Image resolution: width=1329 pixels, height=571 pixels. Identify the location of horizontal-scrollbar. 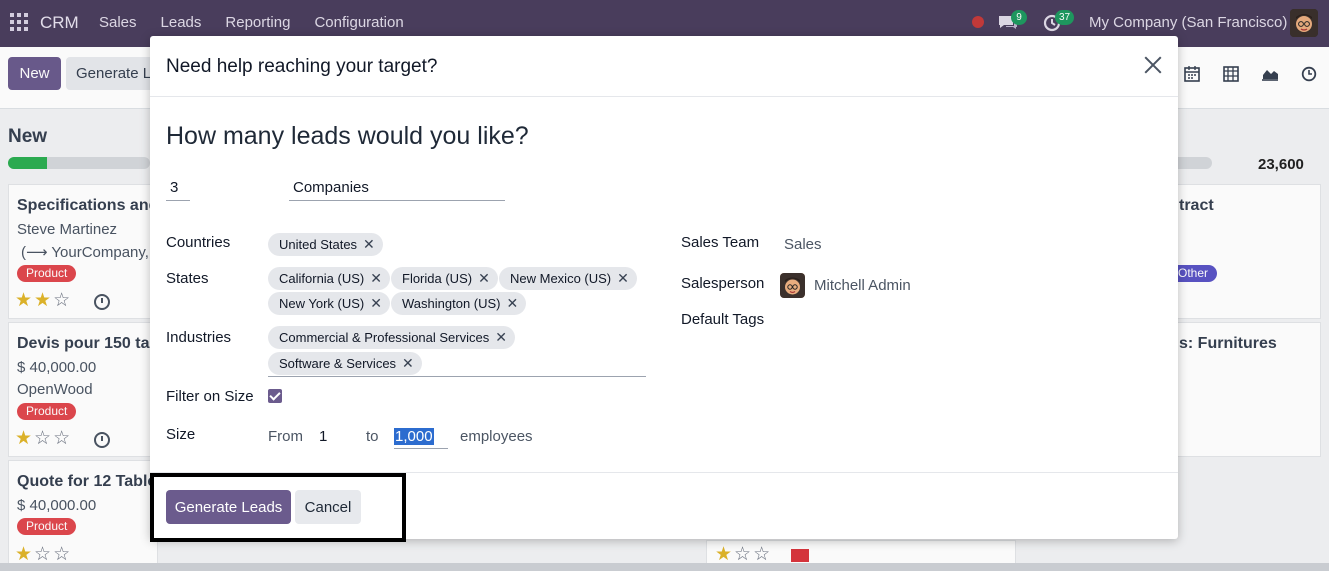
(664, 567).